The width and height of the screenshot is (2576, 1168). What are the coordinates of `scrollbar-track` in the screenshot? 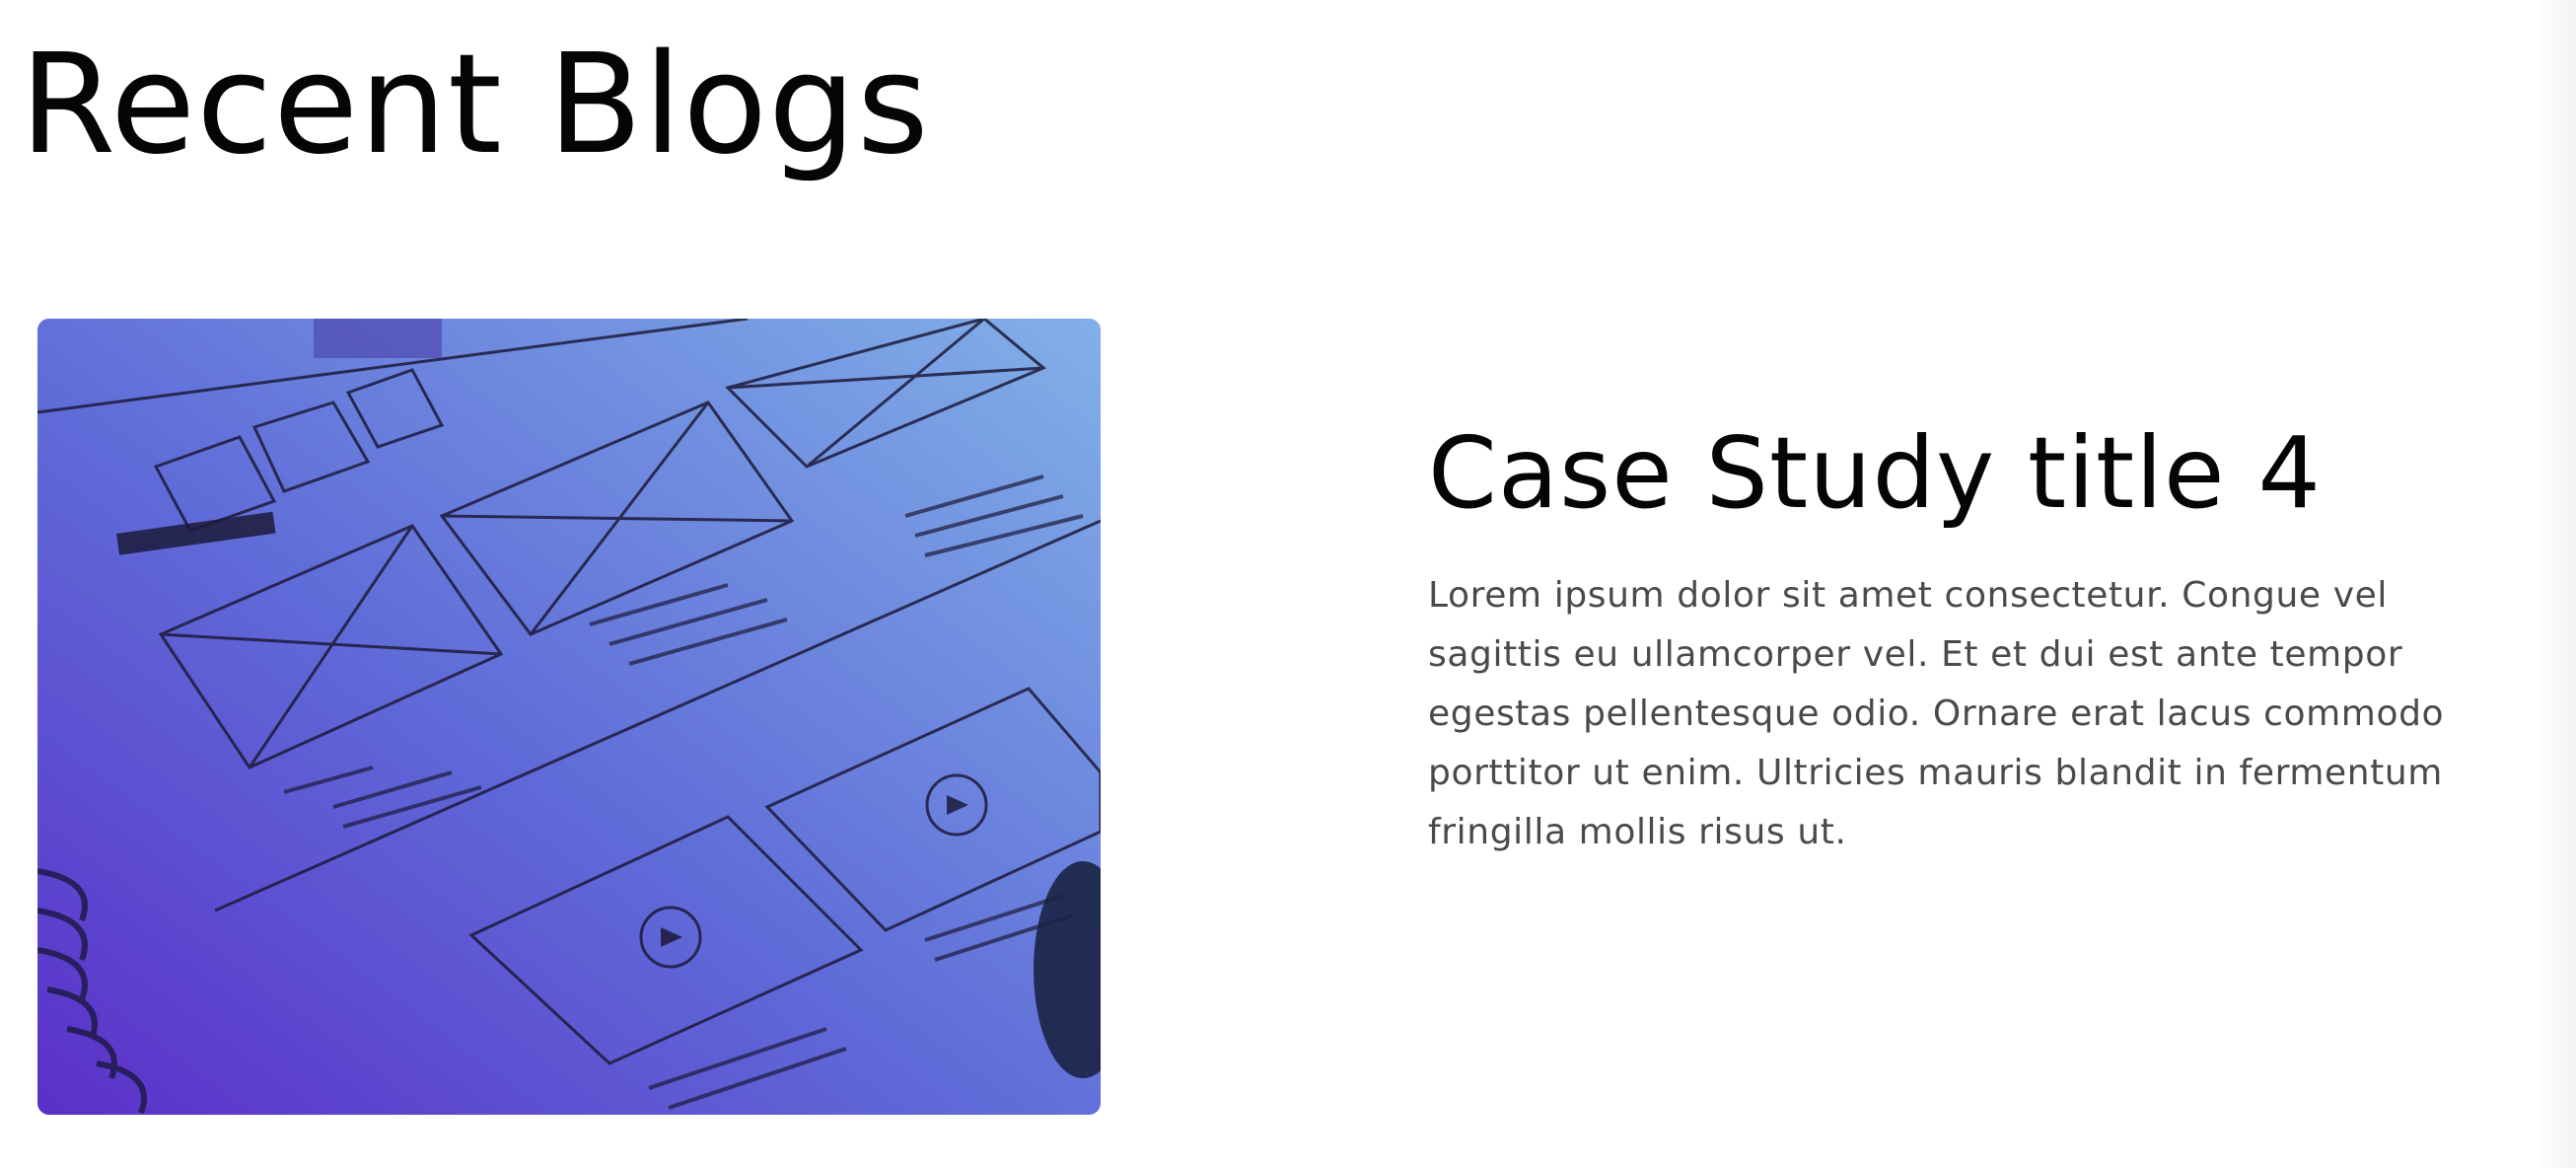 It's located at (2556, 584).